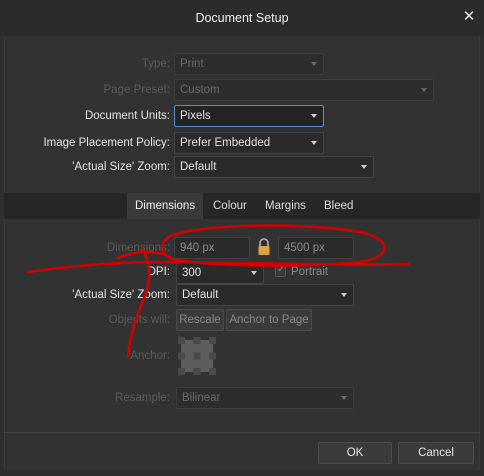 The image size is (484, 476). Describe the element at coordinates (218, 267) in the screenshot. I see `annotation-line` at that location.